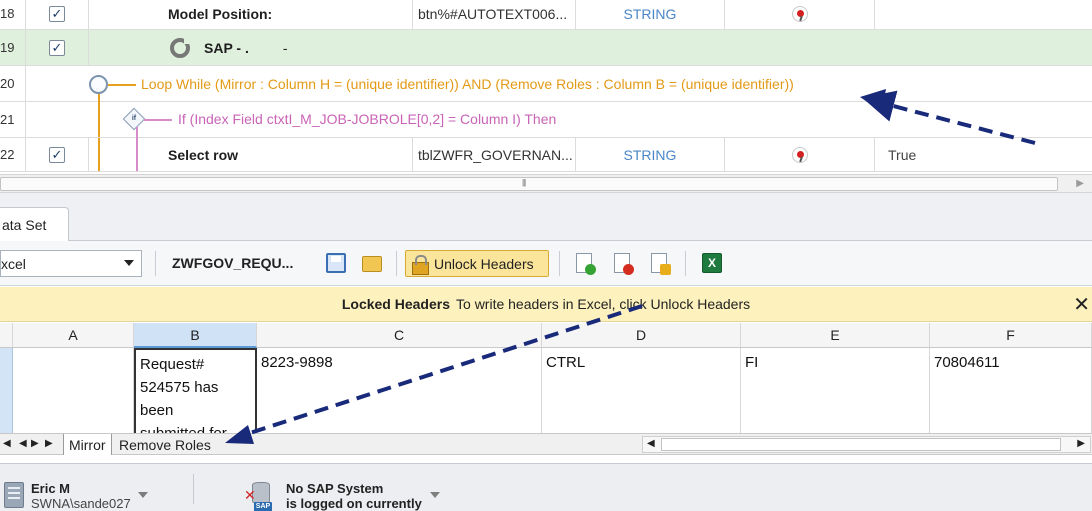 This screenshot has height=511, width=1092. I want to click on sap-process-icon, so click(180, 47).